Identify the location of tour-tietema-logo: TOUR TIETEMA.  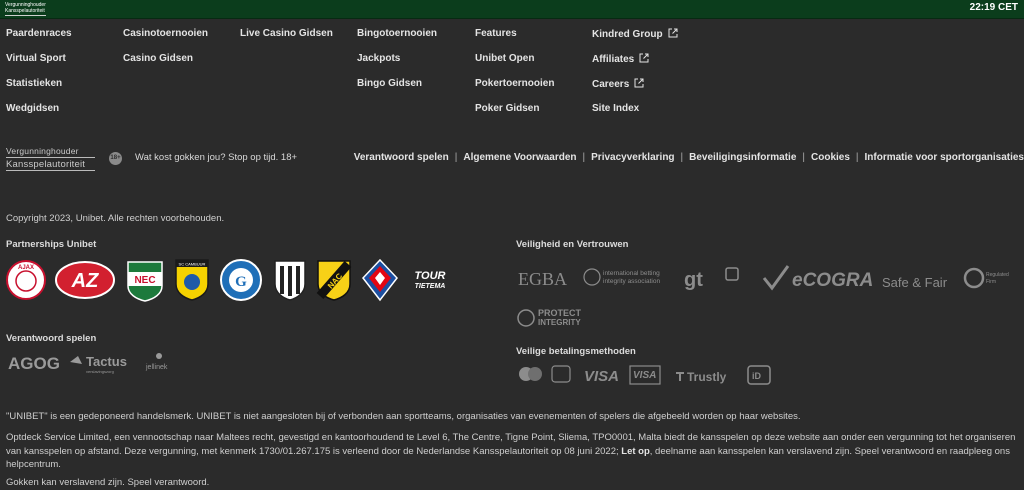
(430, 280).